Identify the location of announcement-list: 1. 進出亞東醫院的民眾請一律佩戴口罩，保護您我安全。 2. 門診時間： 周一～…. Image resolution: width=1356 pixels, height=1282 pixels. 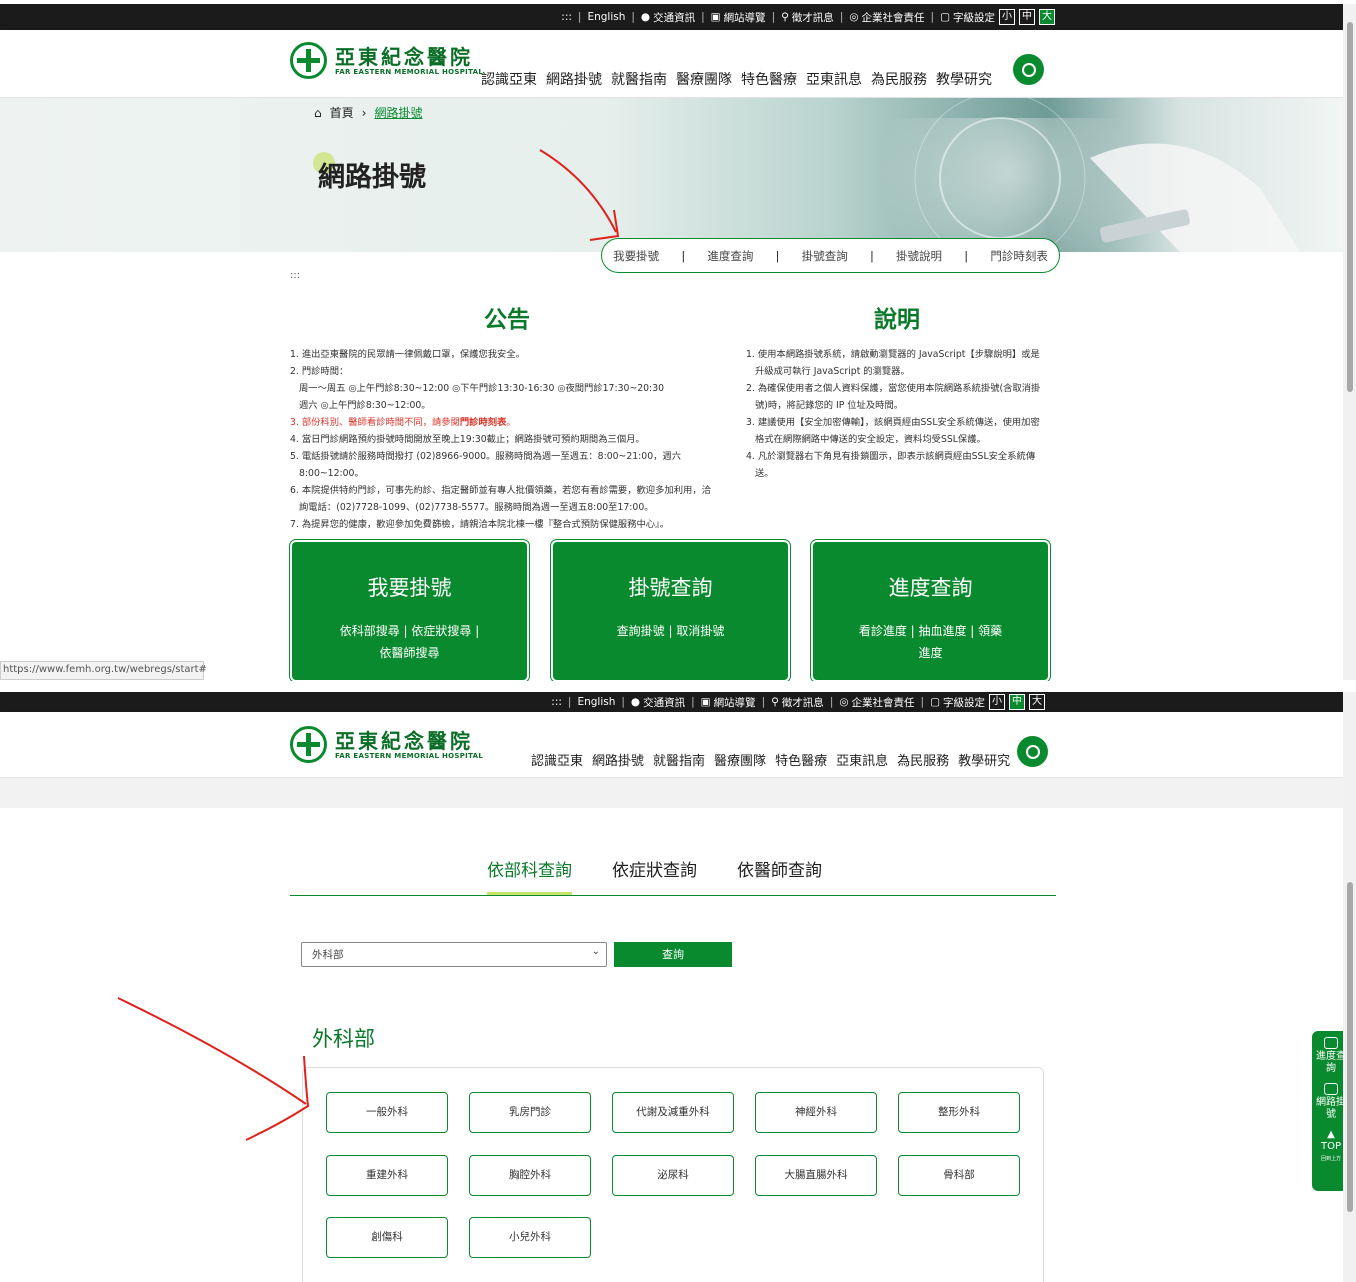
(515, 439).